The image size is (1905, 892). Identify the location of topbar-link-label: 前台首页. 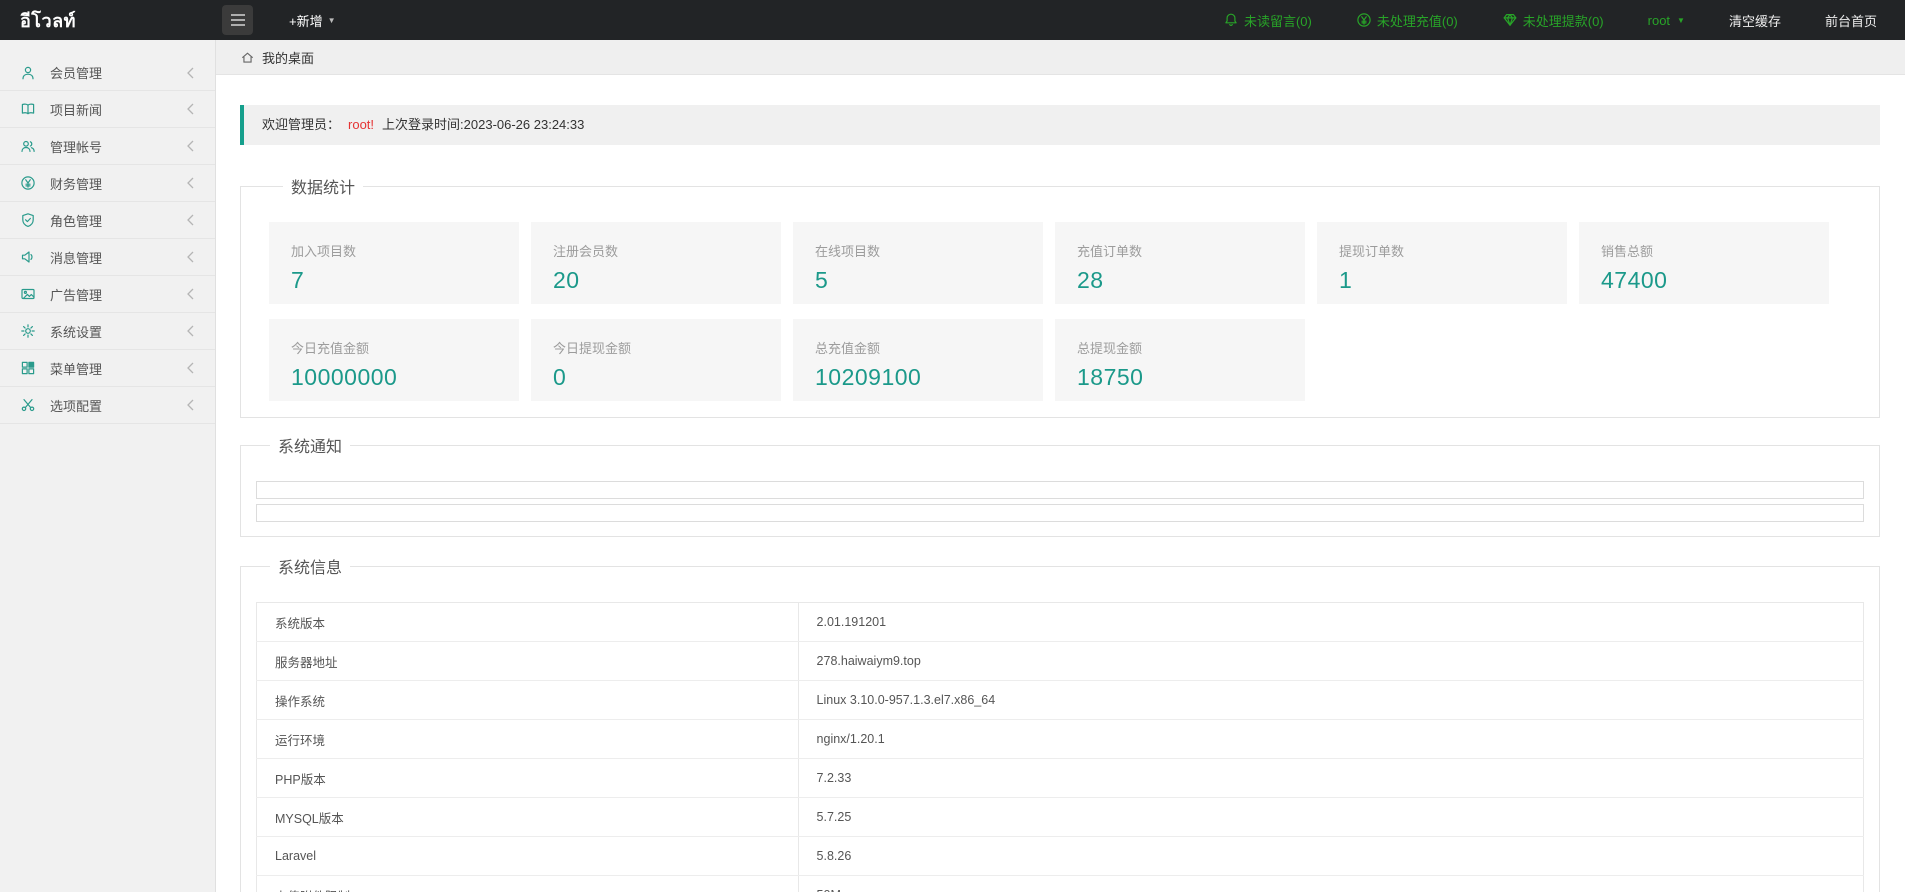
(1850, 21).